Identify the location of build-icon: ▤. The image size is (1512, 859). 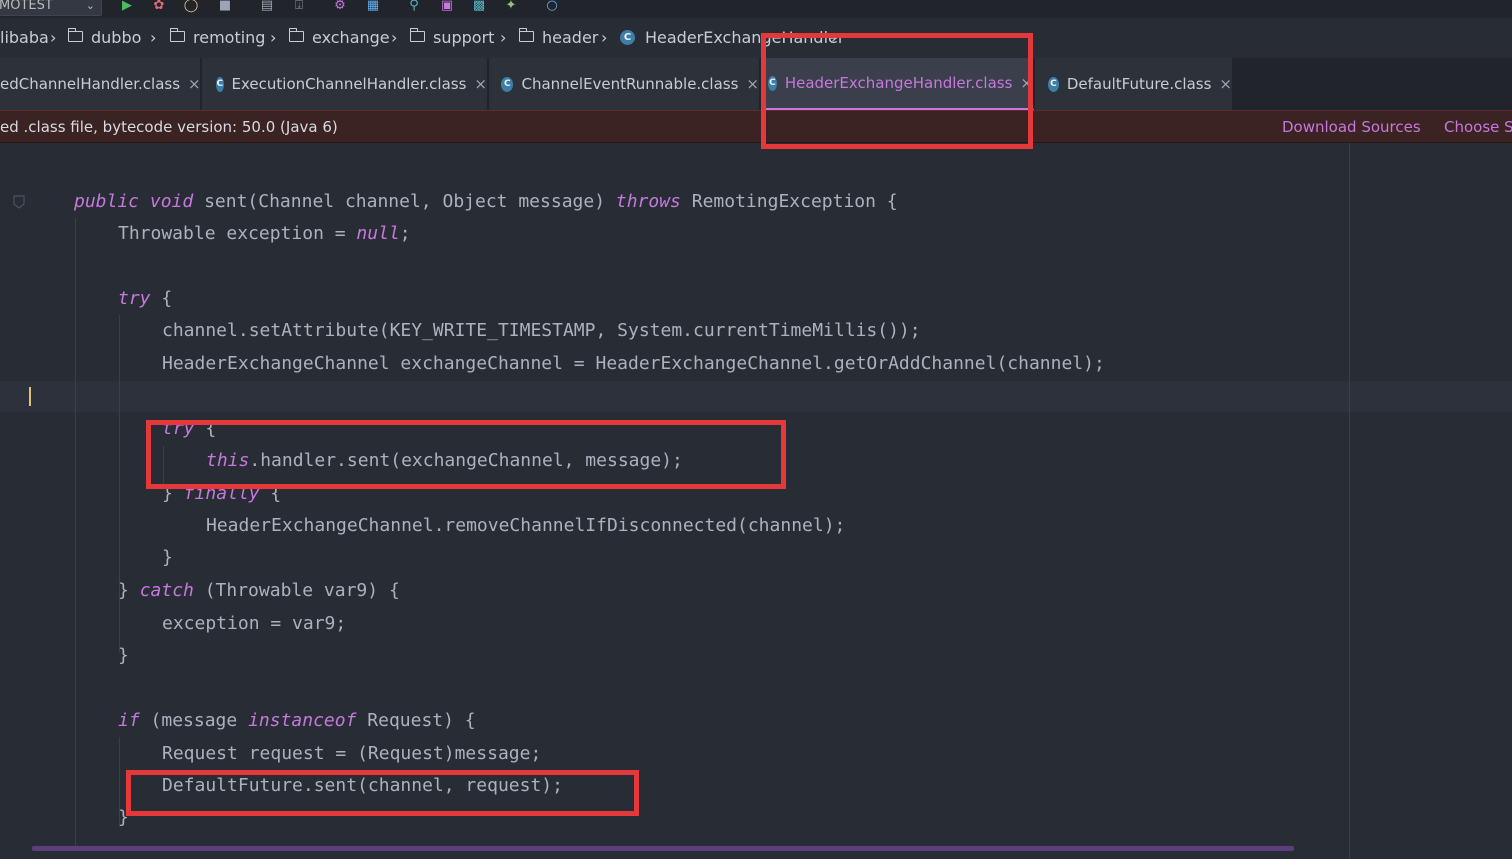
(267, 7).